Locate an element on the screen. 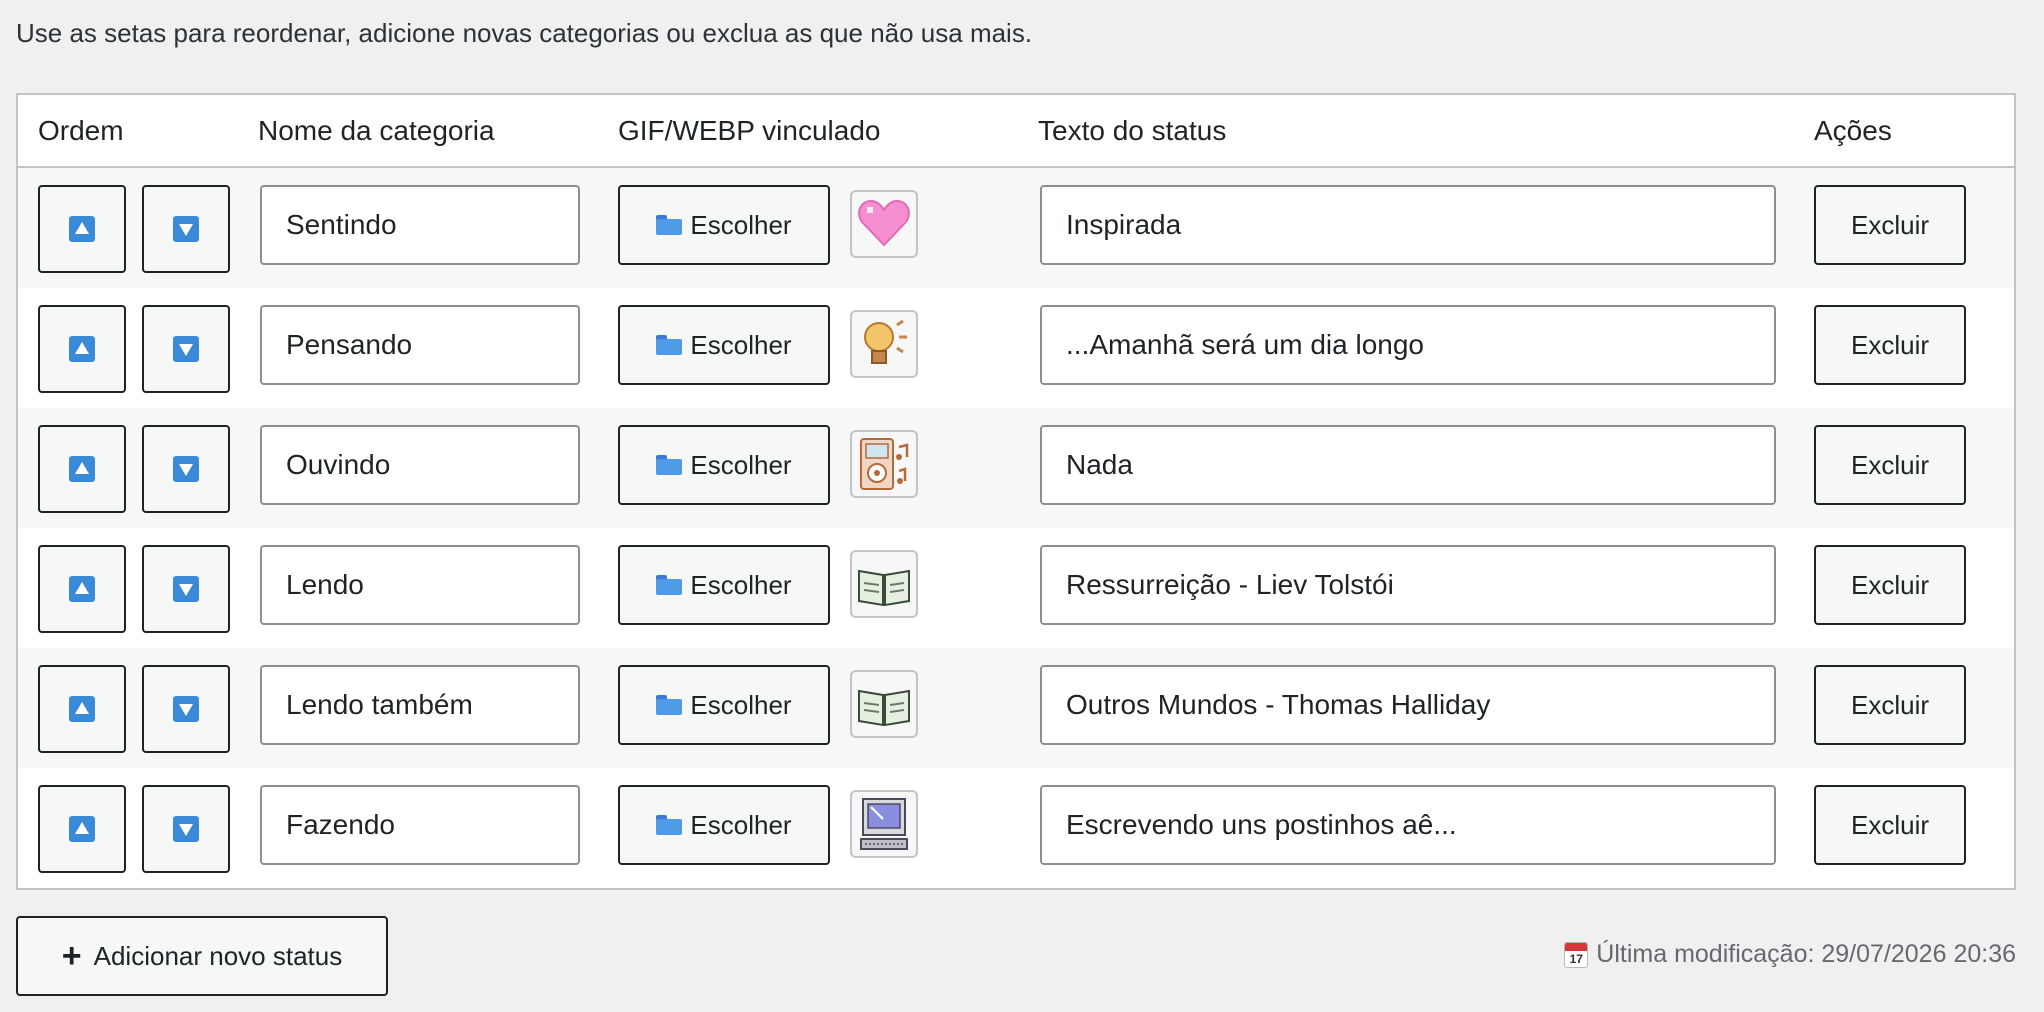  last-modified-text: Última modificação: 29/07/2026 20:36 is located at coordinates (1806, 954).